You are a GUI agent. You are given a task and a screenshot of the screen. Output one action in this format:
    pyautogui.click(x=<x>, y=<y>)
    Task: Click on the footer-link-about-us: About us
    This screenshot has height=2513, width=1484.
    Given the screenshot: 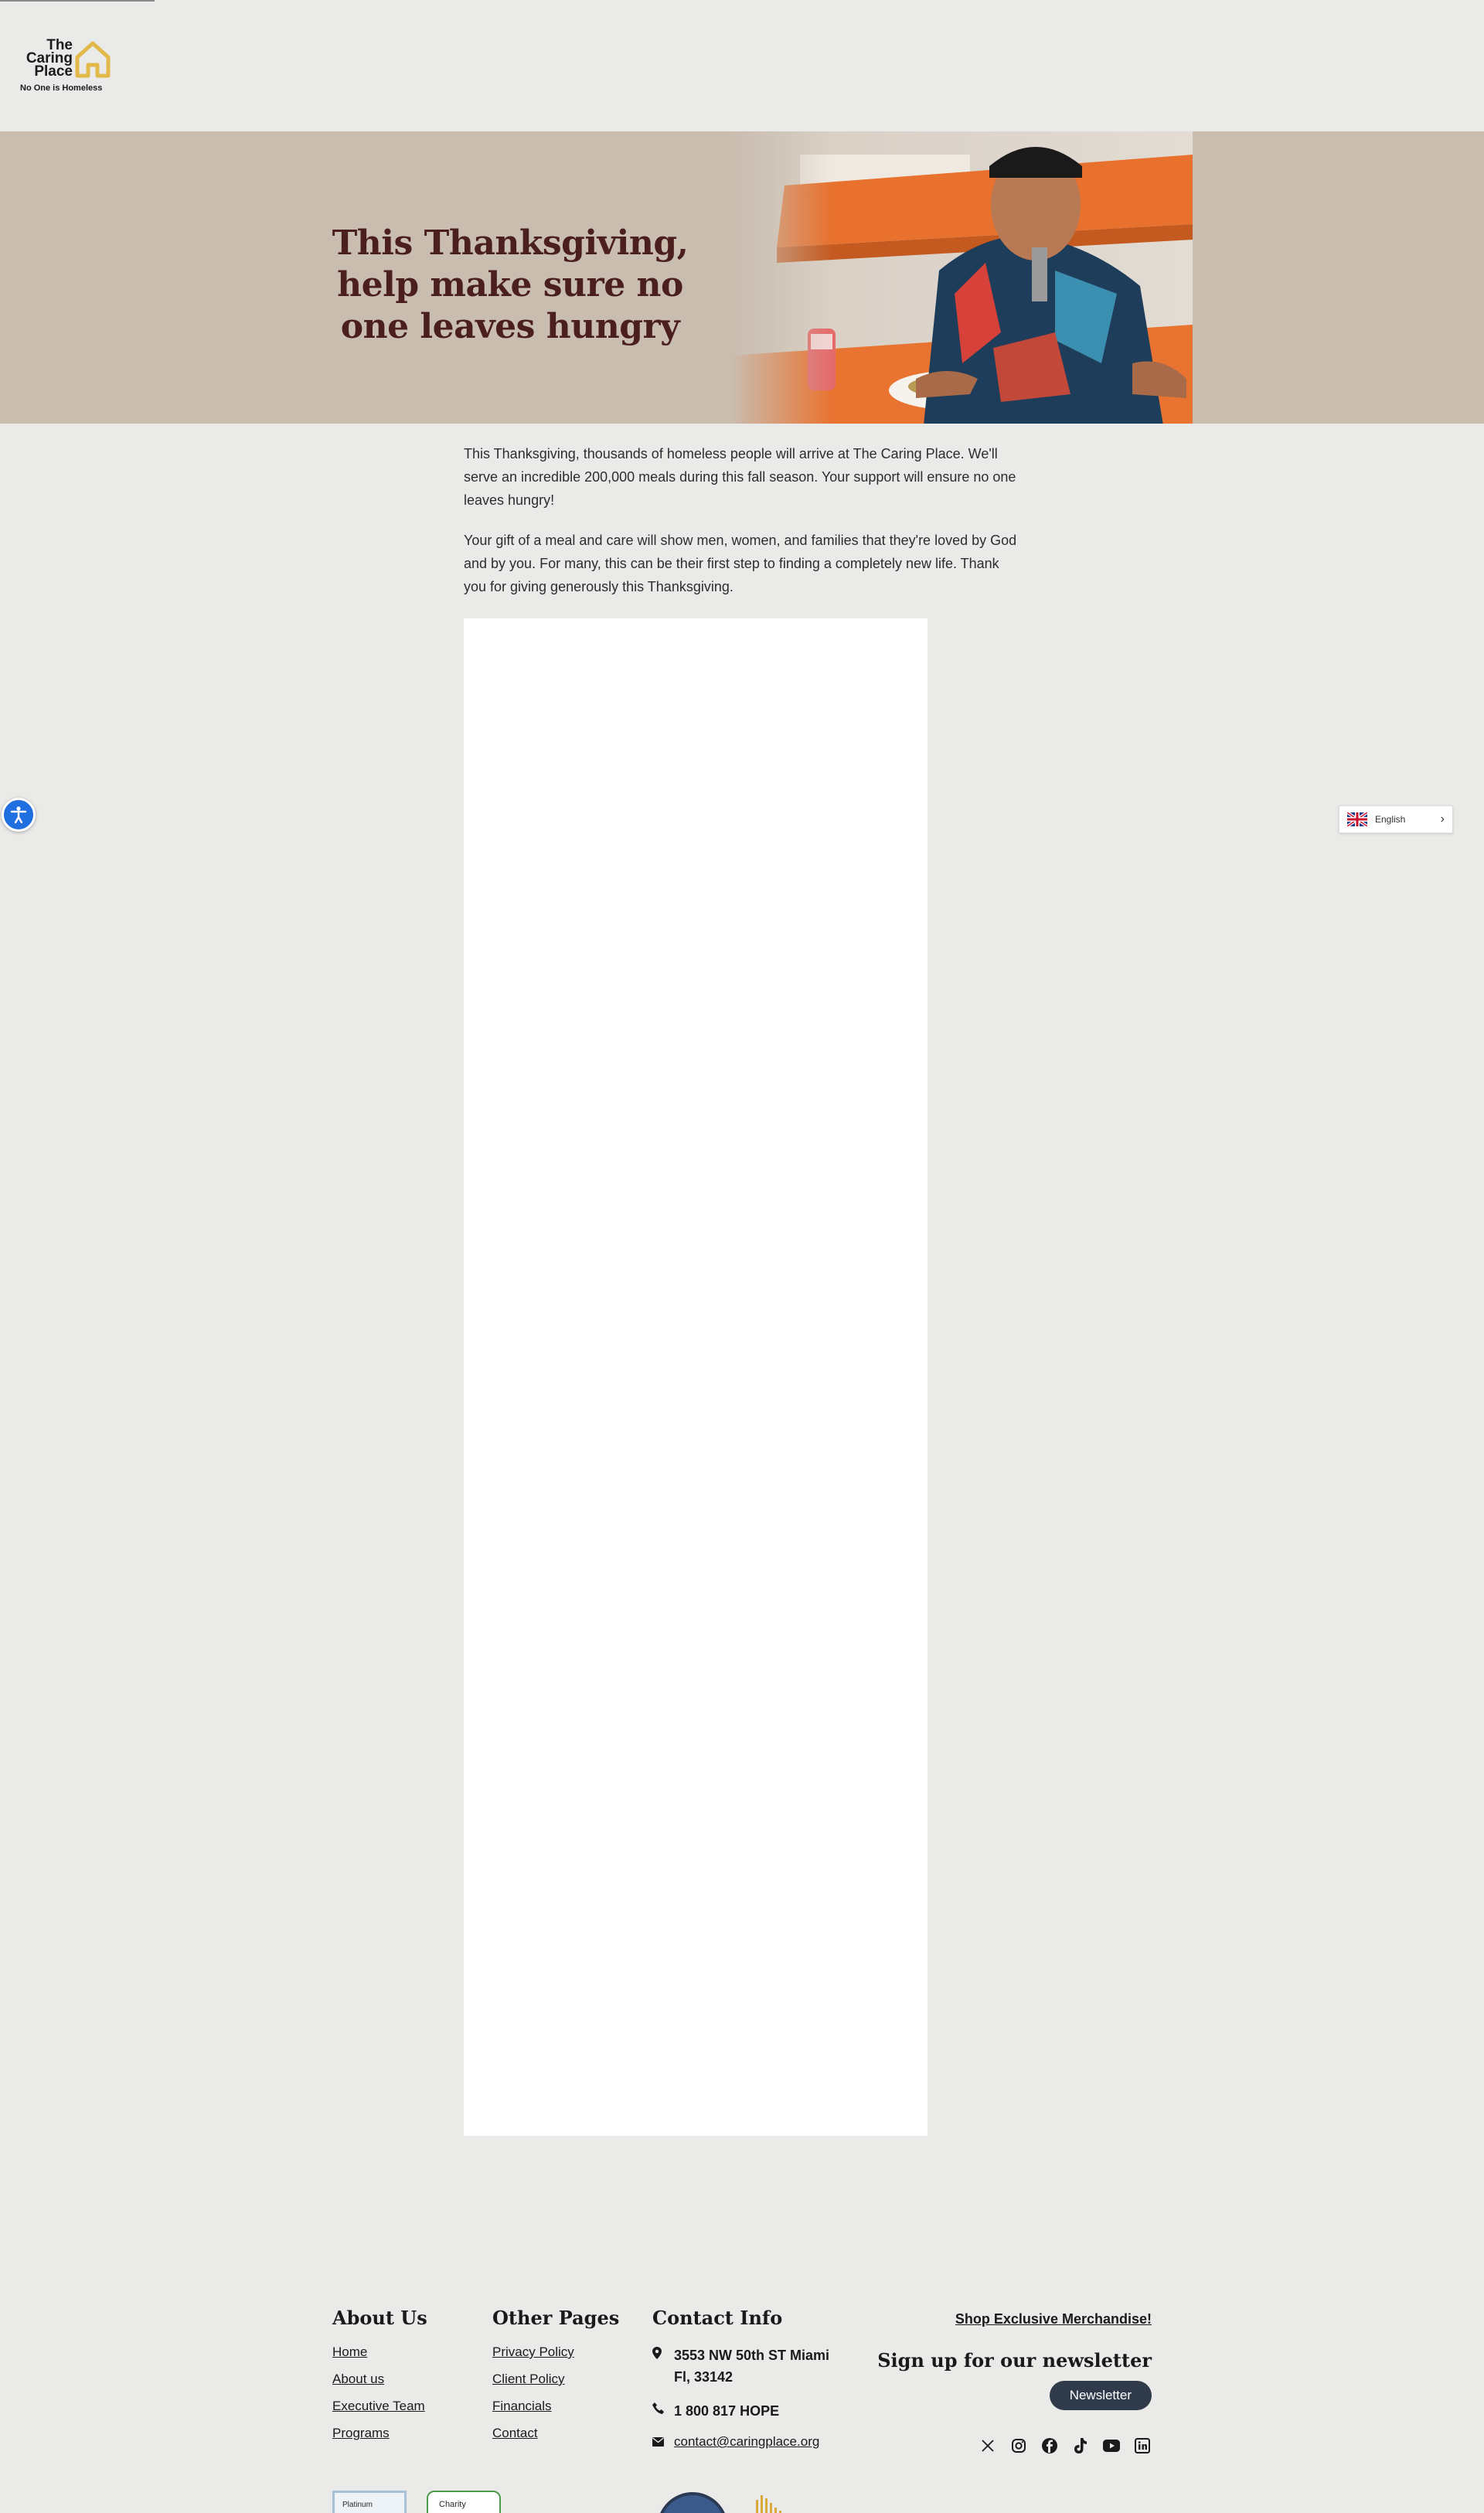 What is the action you would take?
    pyautogui.click(x=379, y=2379)
    